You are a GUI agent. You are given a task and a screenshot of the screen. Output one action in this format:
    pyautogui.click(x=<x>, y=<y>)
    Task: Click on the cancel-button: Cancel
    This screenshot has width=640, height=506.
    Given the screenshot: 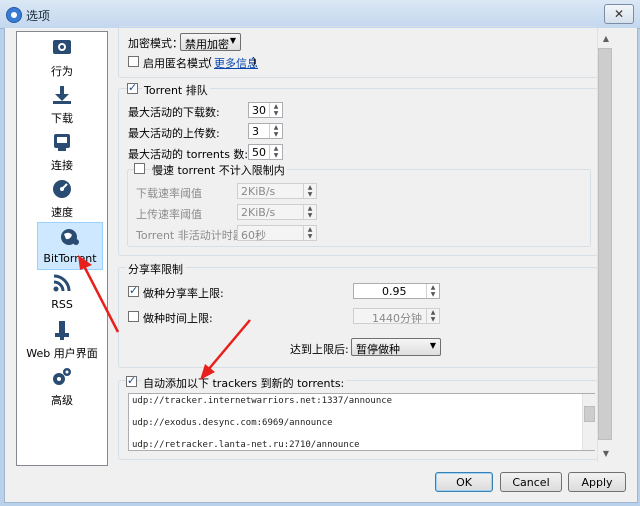 What is the action you would take?
    pyautogui.click(x=531, y=482)
    